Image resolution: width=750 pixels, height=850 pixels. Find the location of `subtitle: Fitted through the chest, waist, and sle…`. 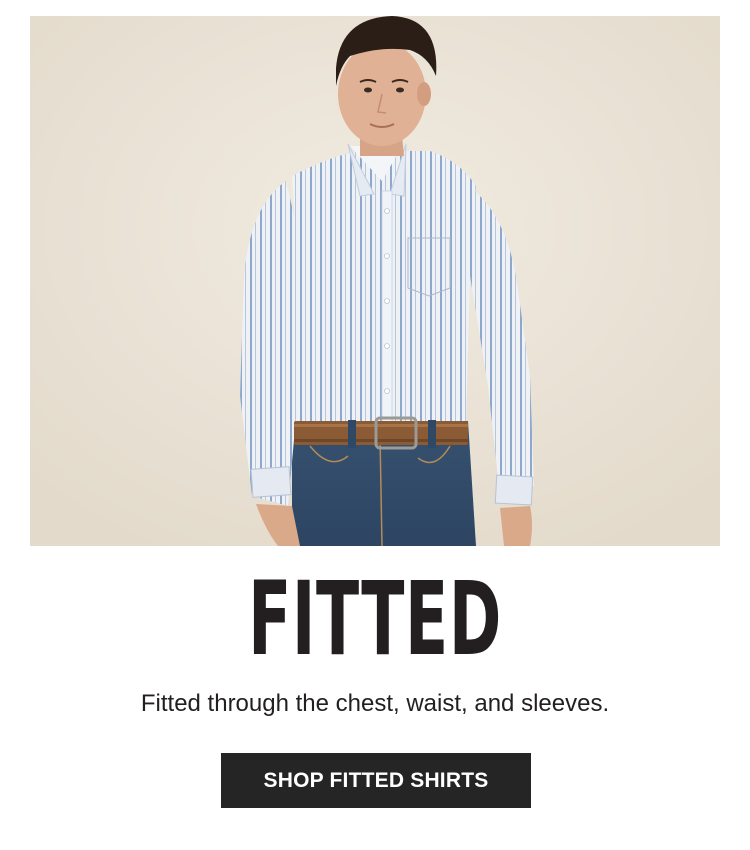

subtitle: Fitted through the chest, waist, and sle… is located at coordinates (375, 703).